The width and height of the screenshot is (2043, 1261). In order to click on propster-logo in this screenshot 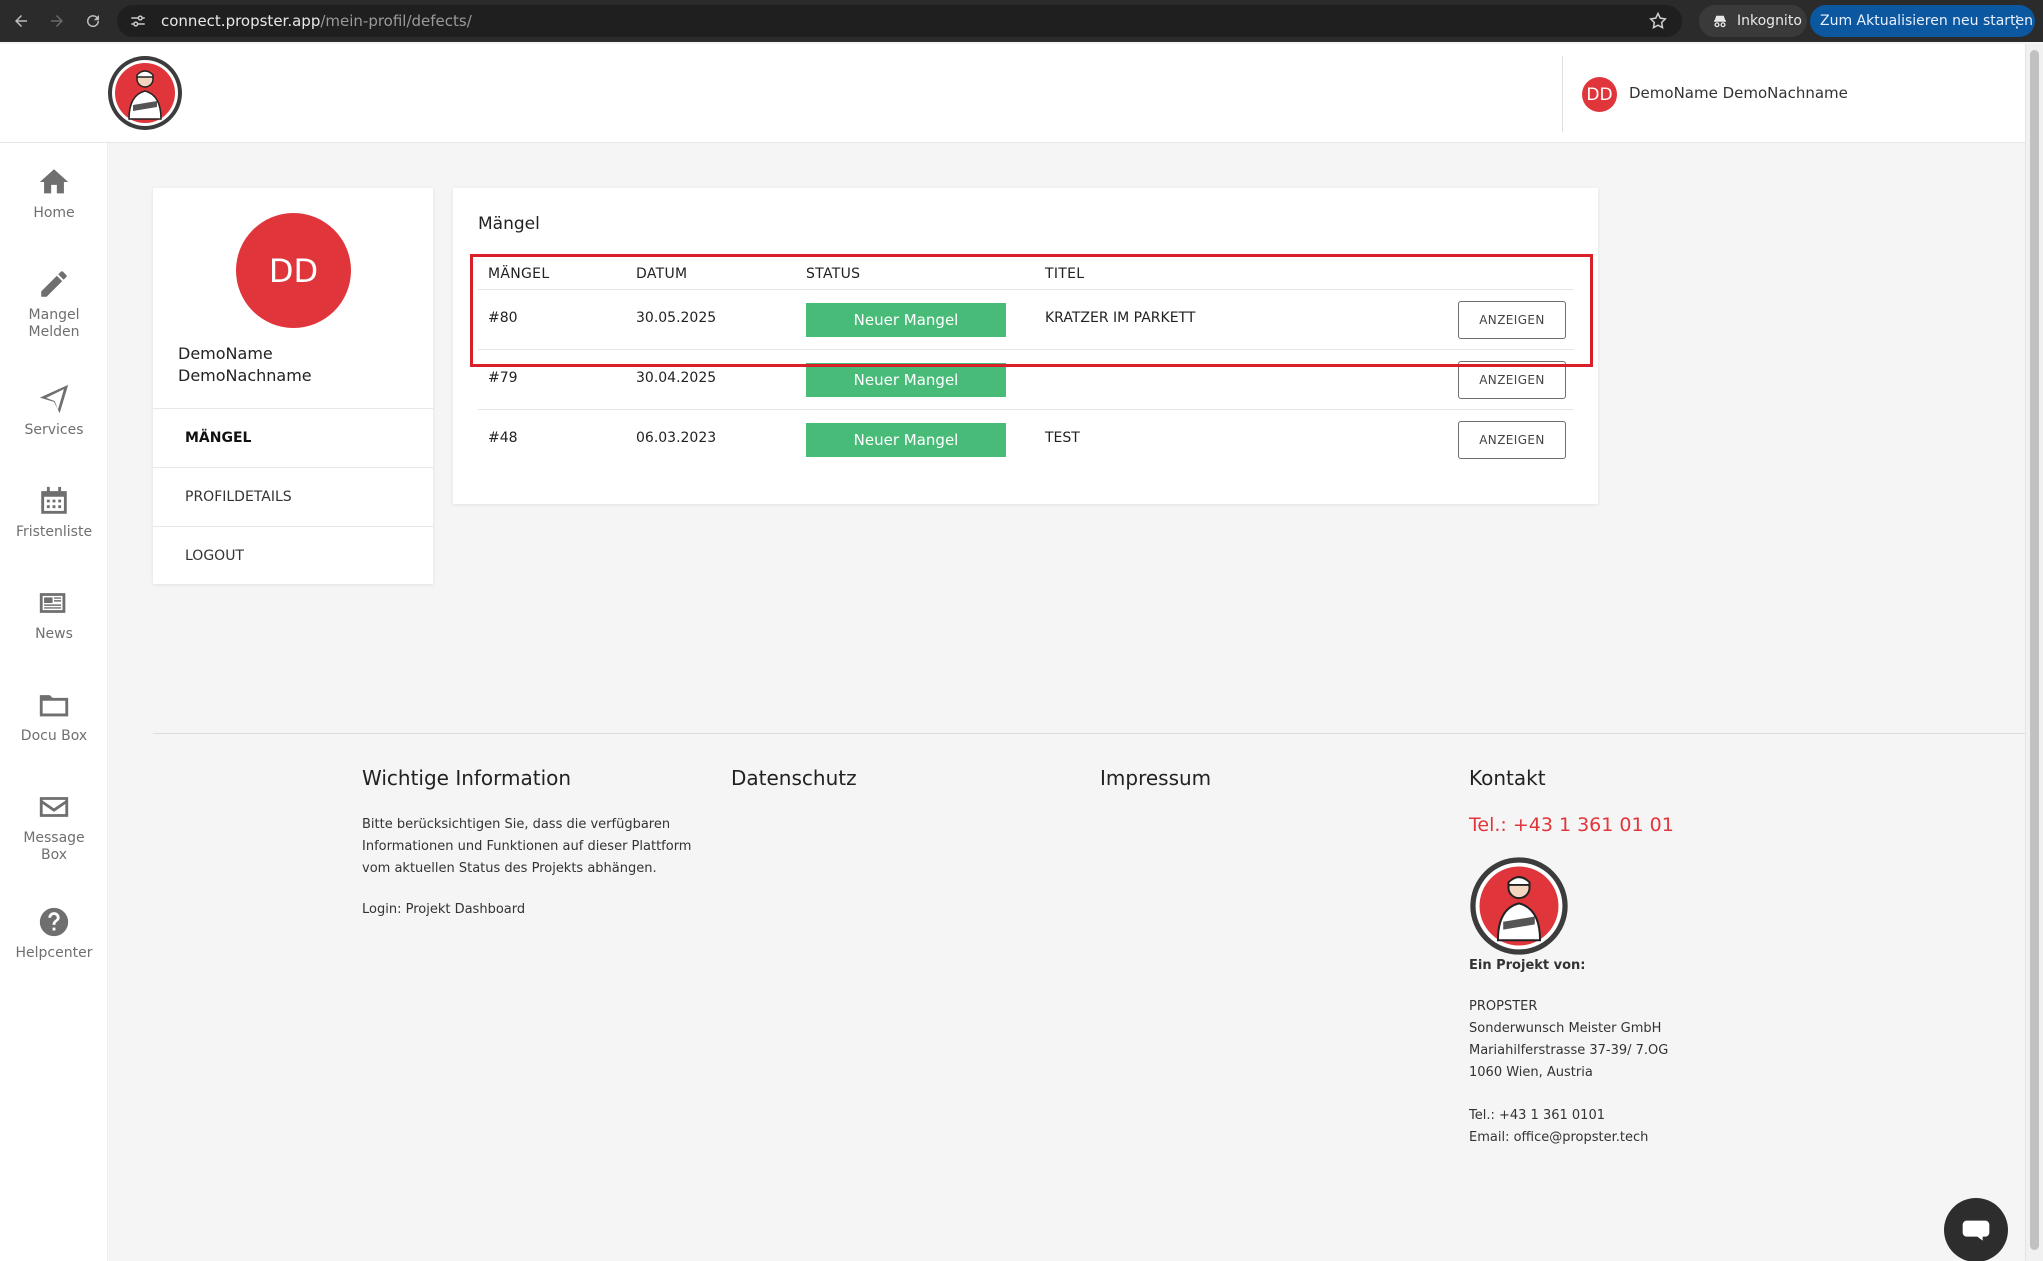, I will do `click(145, 93)`.